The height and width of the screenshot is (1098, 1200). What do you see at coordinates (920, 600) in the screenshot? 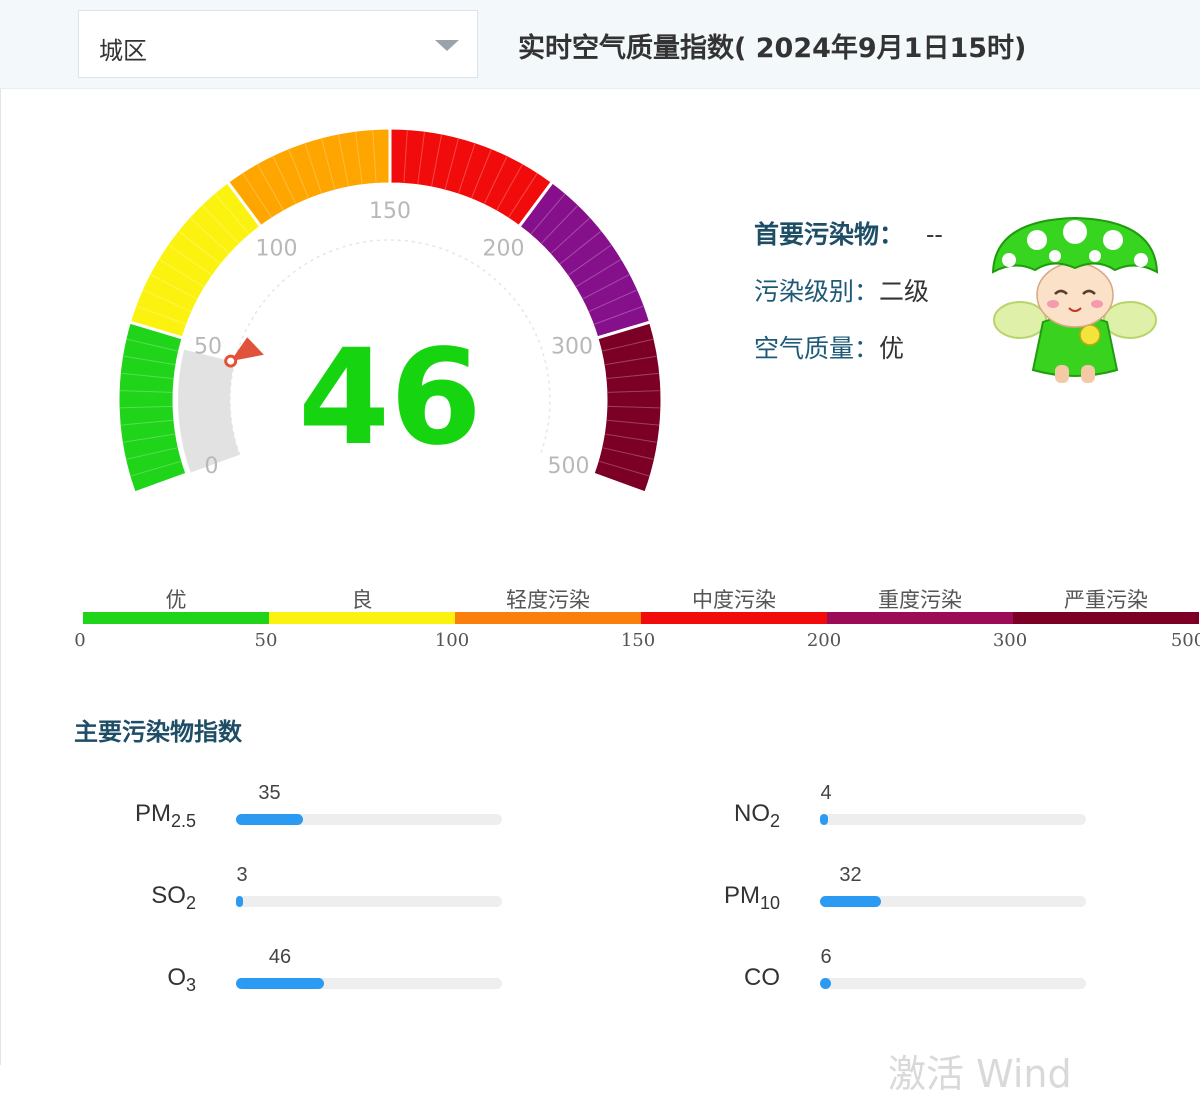
I see `scale-level-label: 重度污染` at bounding box center [920, 600].